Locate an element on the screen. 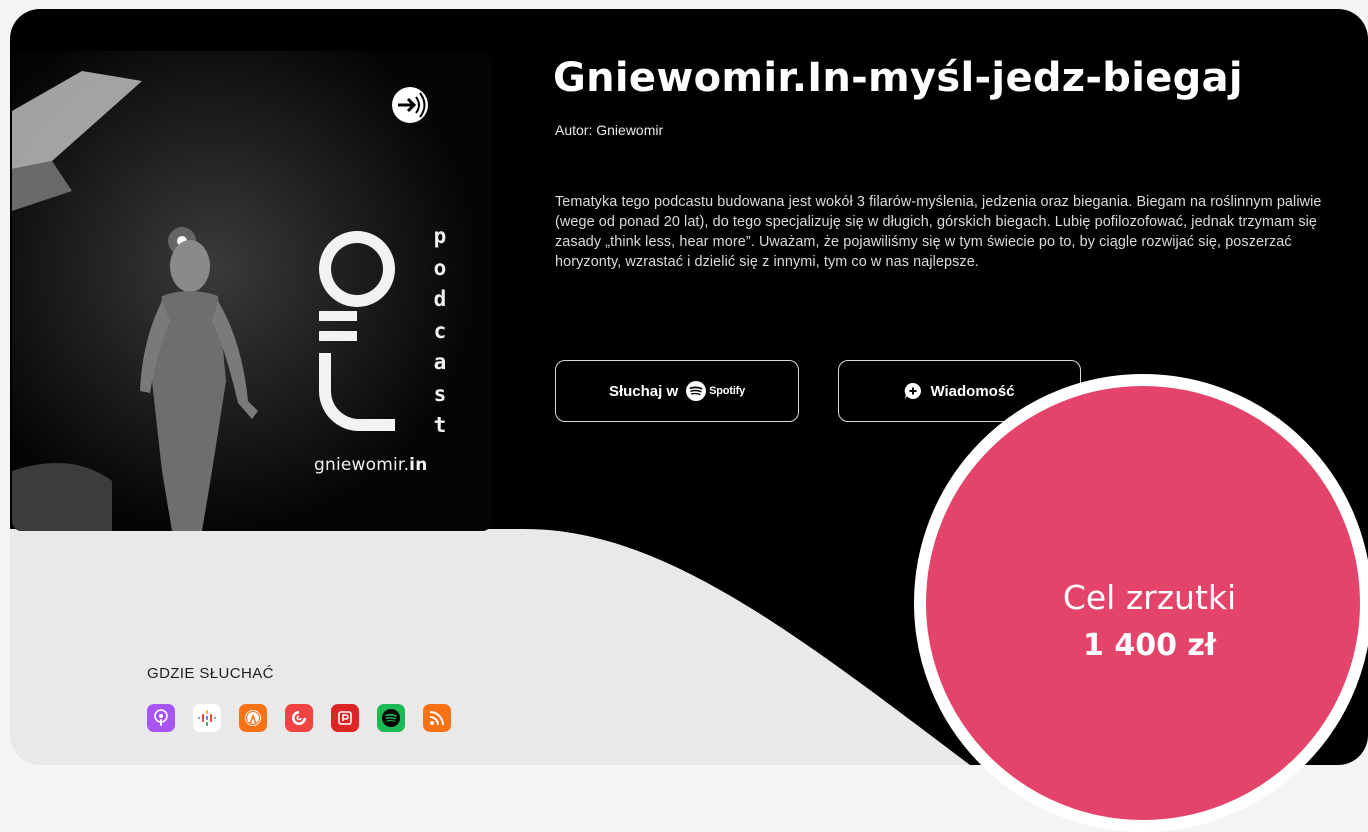  where-to-listen-label: GDZIE SŁUCHAĆ is located at coordinates (210, 673).